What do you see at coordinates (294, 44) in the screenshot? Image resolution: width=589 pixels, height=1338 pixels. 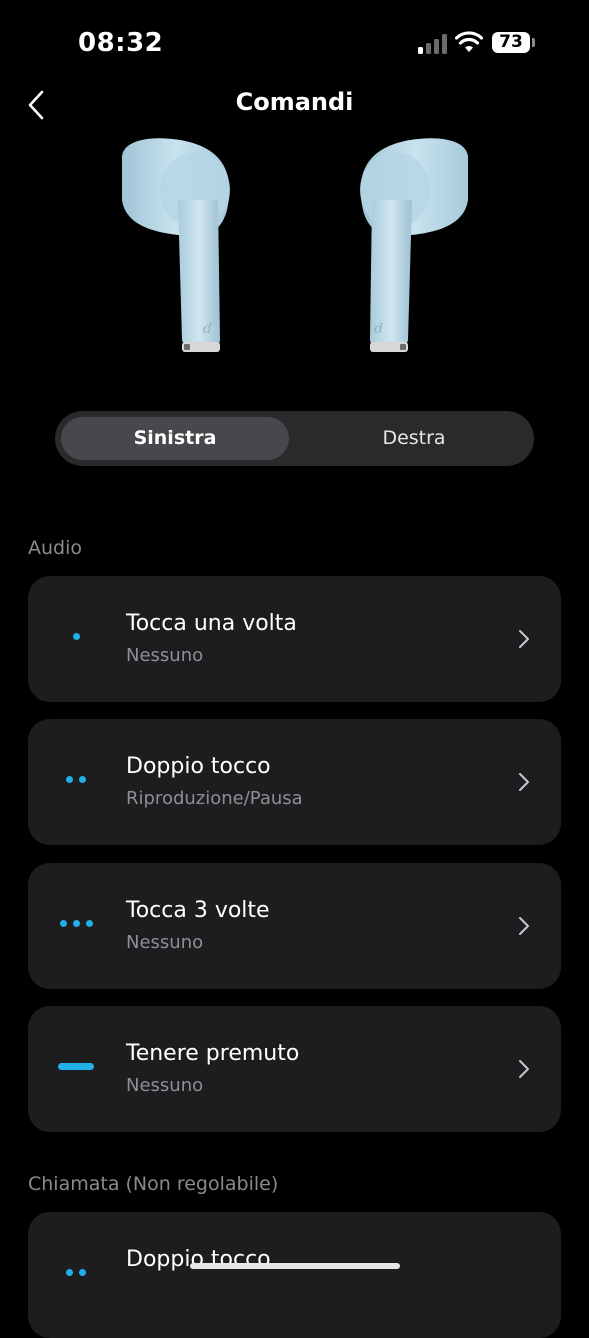 I see `status-bar: 08:32 73` at bounding box center [294, 44].